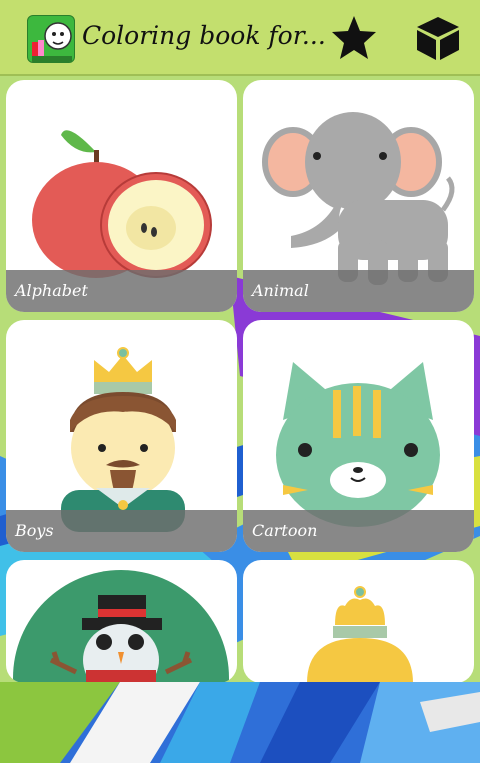 The width and height of the screenshot is (480, 763). I want to click on category-card-boys: Boys, so click(121, 436).